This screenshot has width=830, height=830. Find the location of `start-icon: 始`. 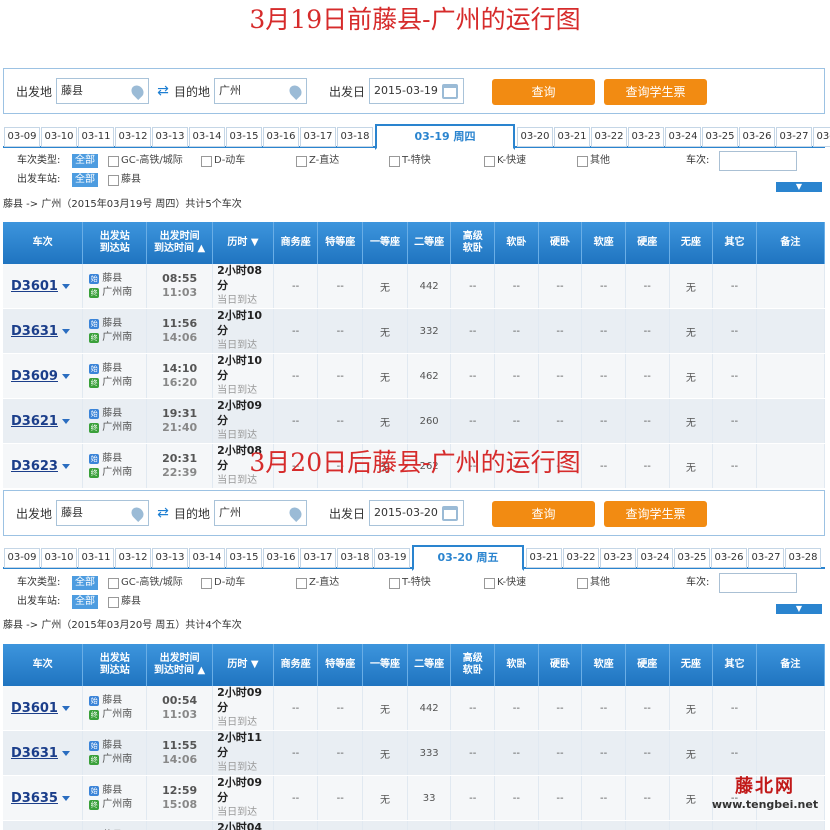

start-icon: 始 is located at coordinates (94, 324).